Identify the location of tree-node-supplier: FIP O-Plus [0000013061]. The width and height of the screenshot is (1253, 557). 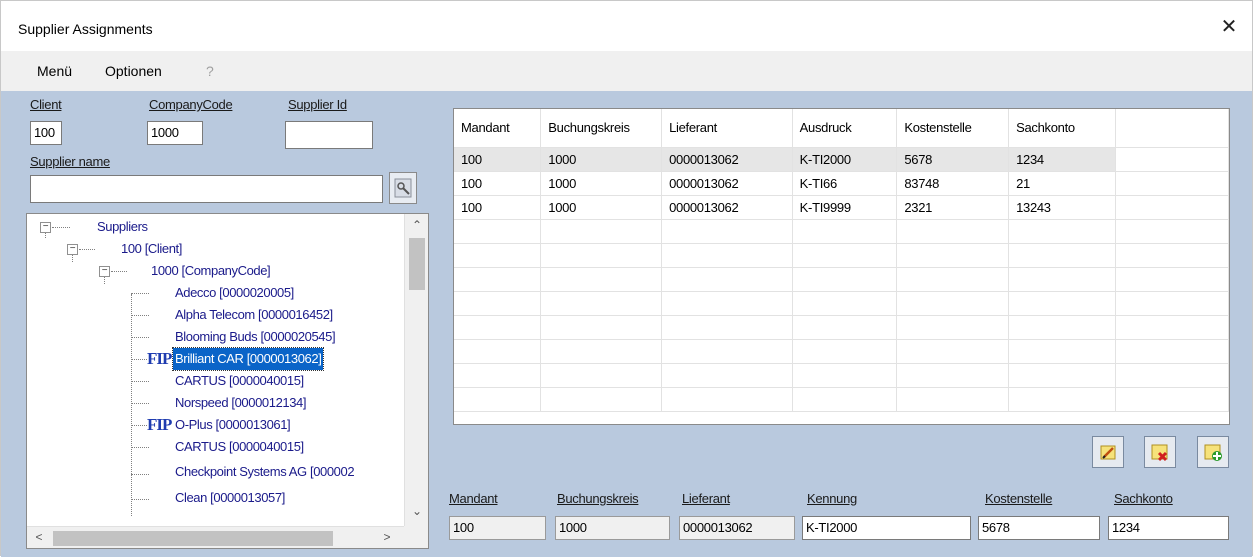
(215, 425).